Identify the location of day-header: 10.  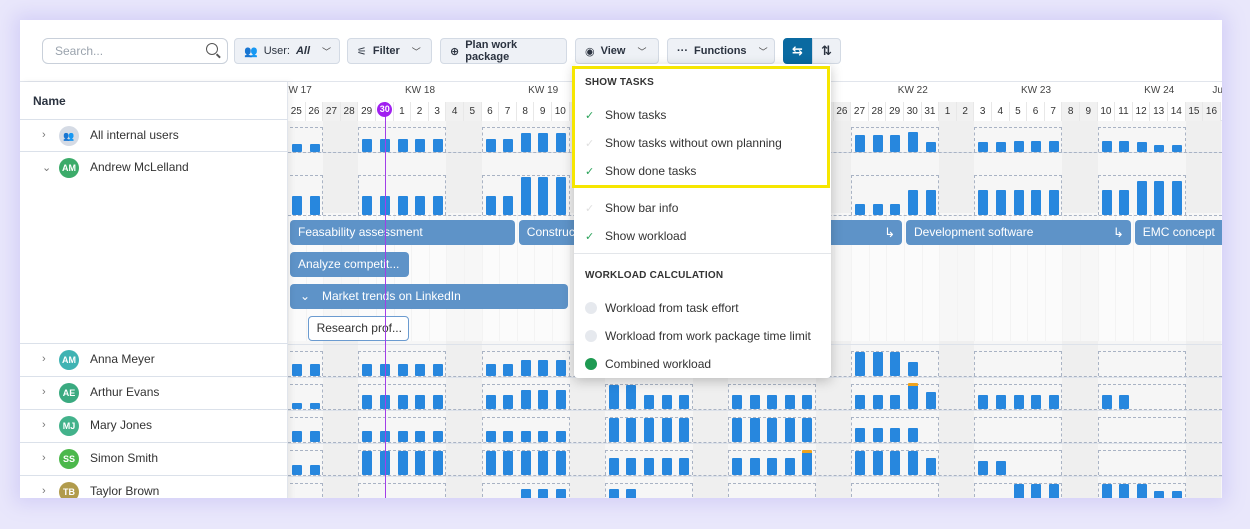
(1106, 111).